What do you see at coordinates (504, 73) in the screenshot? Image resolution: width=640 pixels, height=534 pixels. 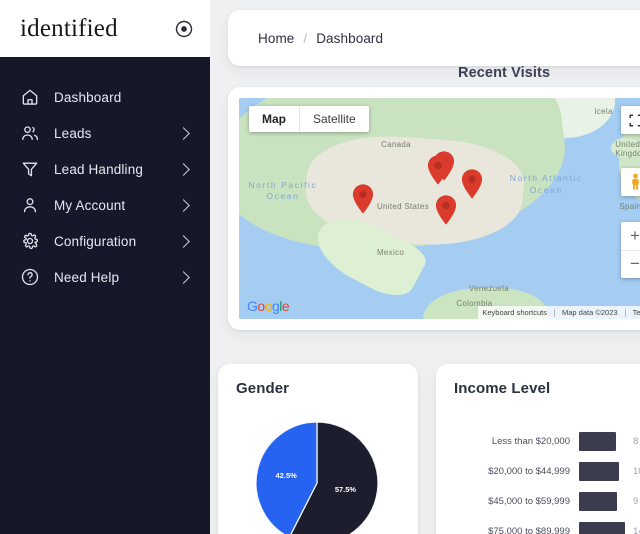 I see `page-title: Recent Visits` at bounding box center [504, 73].